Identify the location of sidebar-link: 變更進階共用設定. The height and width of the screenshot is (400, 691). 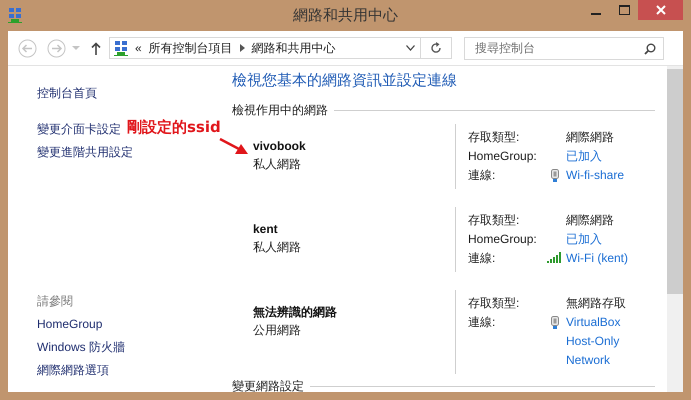
(85, 152).